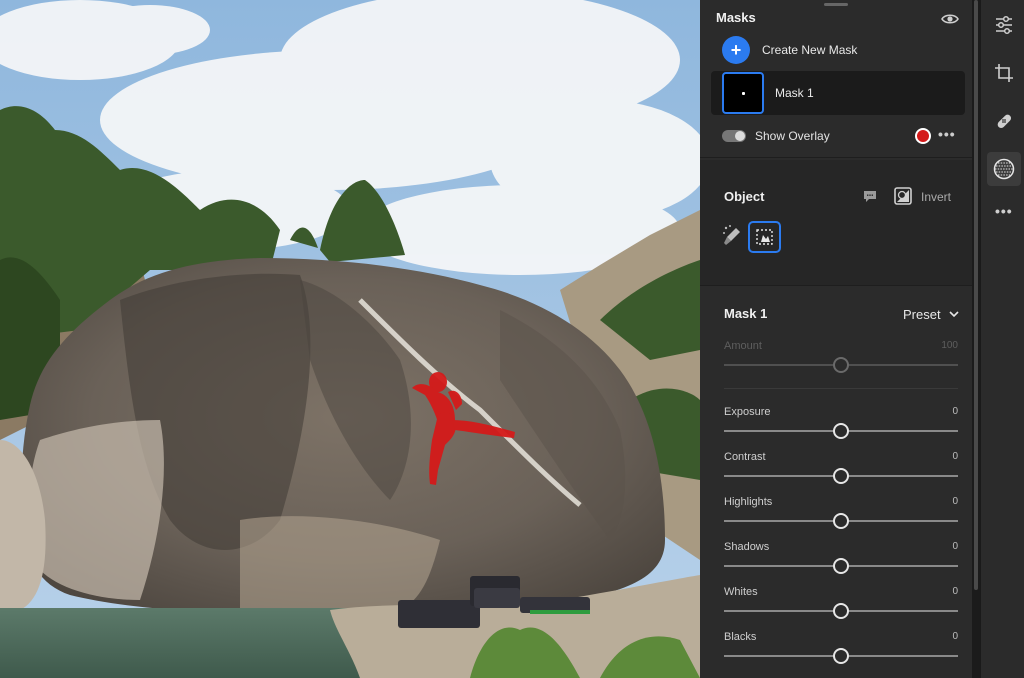 This screenshot has height=678, width=1024. Describe the element at coordinates (870, 196) in the screenshot. I see `comment-icon` at that location.